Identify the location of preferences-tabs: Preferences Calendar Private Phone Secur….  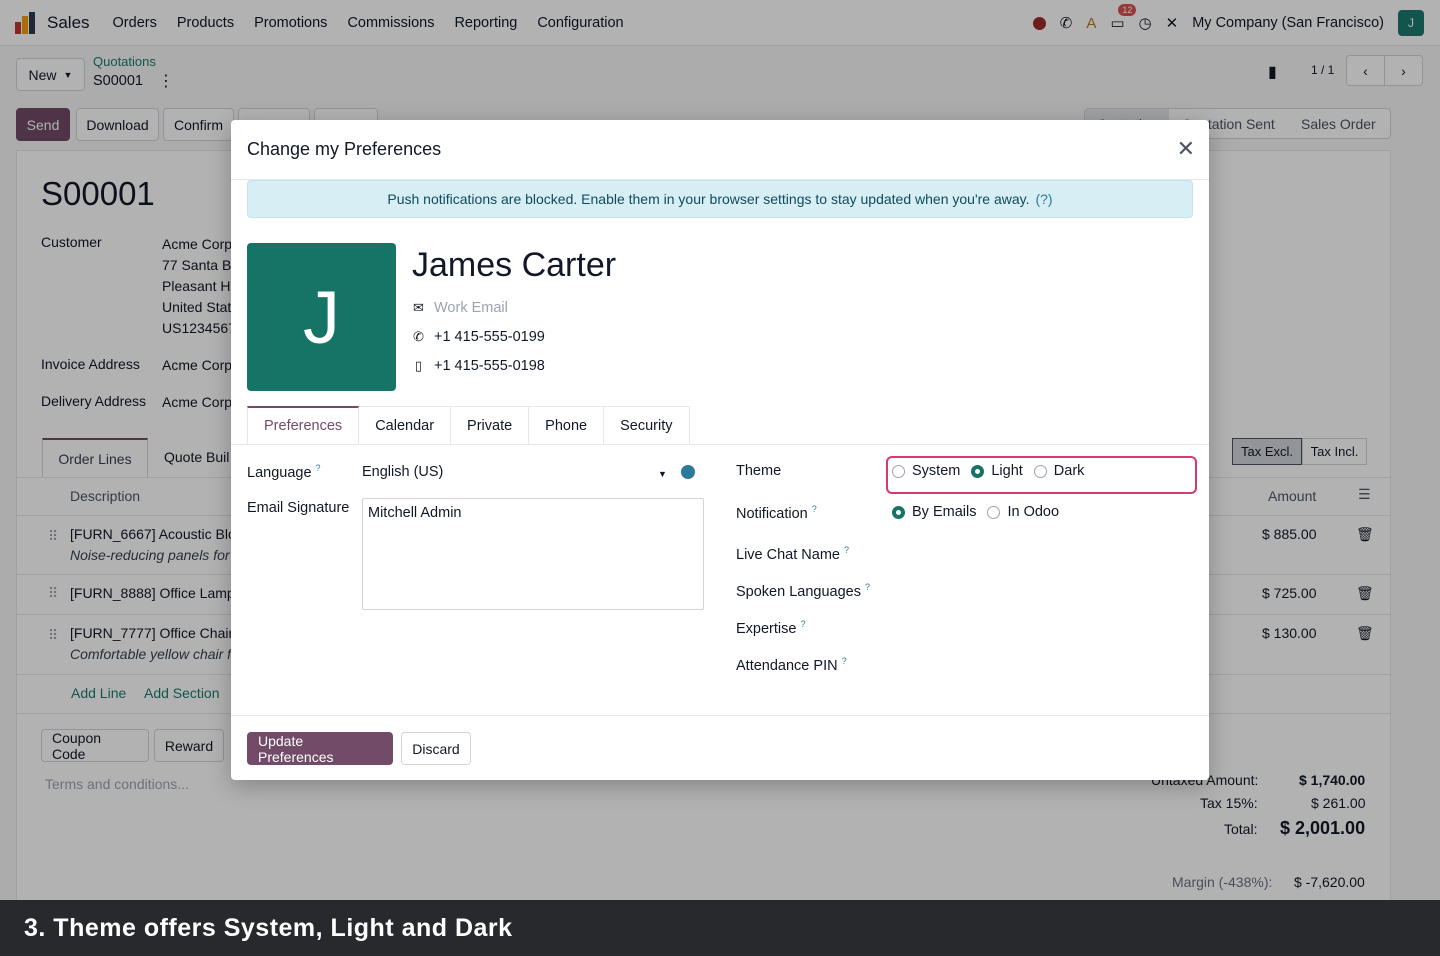
(468, 425).